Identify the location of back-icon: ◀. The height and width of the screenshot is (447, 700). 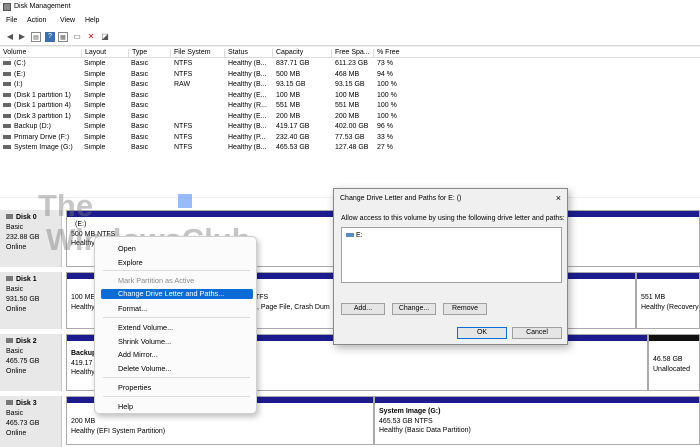
(10, 37).